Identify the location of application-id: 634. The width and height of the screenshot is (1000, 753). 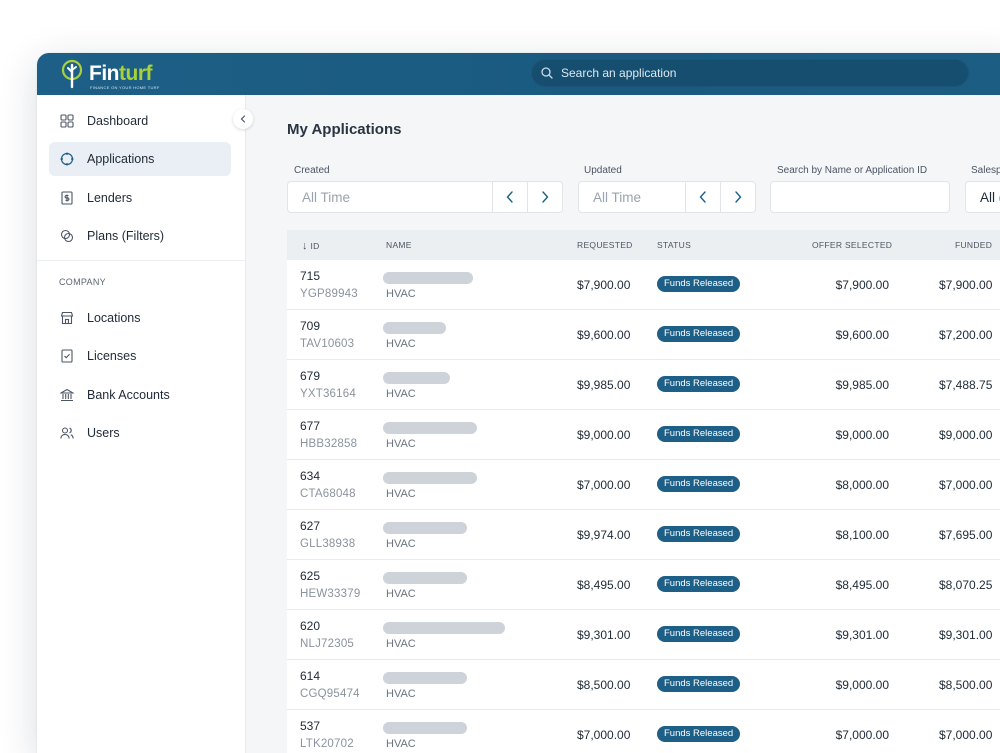
(310, 476).